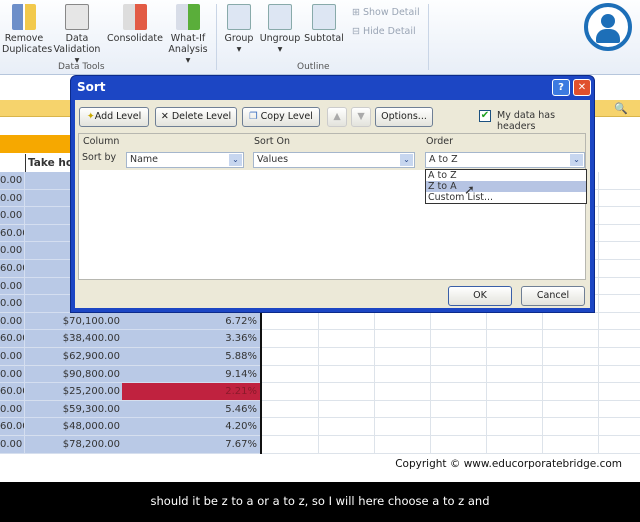 This screenshot has height=522, width=640. Describe the element at coordinates (505, 160) in the screenshot. I see `order-select: A to Z ⌄` at that location.